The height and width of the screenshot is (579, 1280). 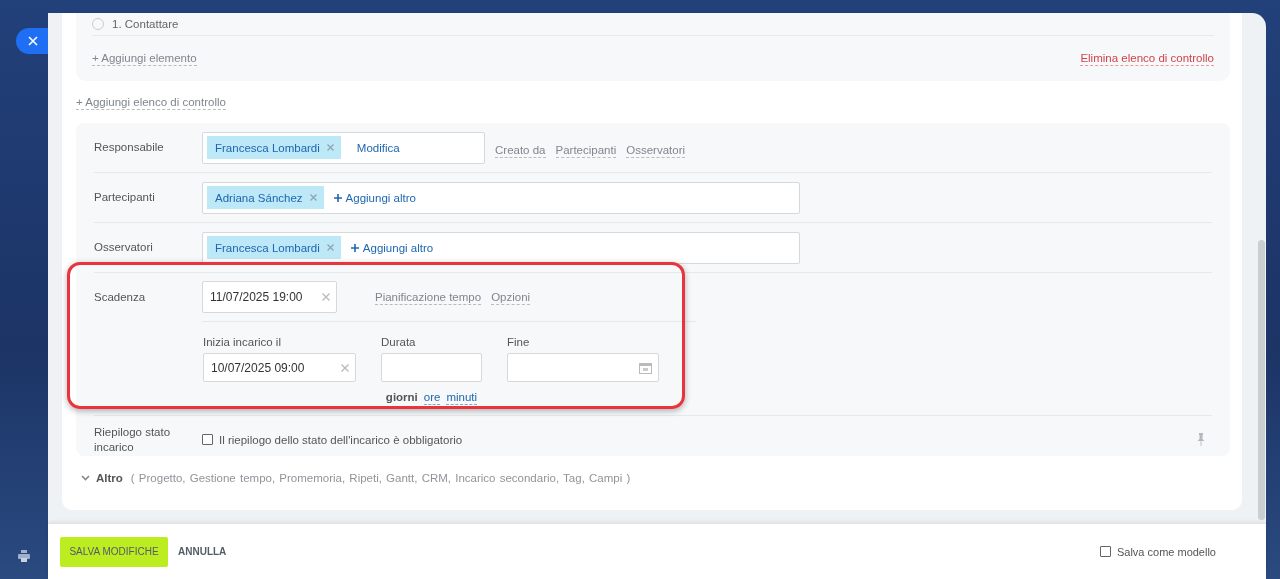 What do you see at coordinates (432, 398) in the screenshot?
I see `duration-unit: ore` at bounding box center [432, 398].